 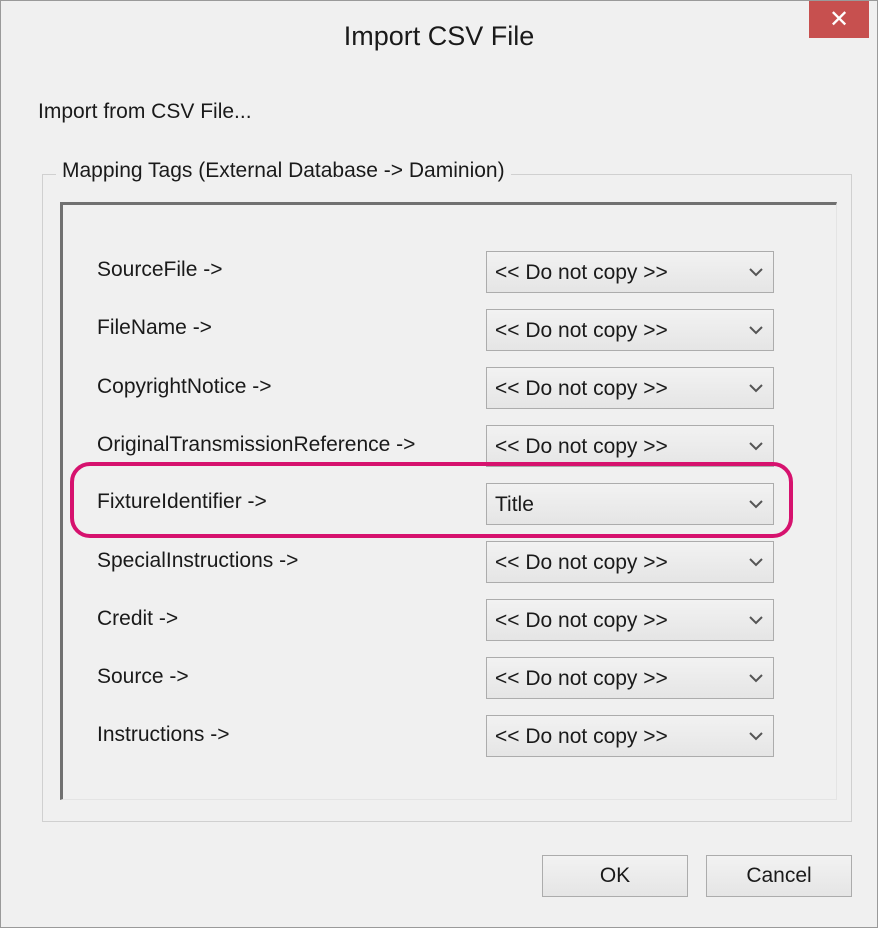 I want to click on mapping-label-originaltransmissionreference: OriginalTransmissionReference ->, so click(x=256, y=444).